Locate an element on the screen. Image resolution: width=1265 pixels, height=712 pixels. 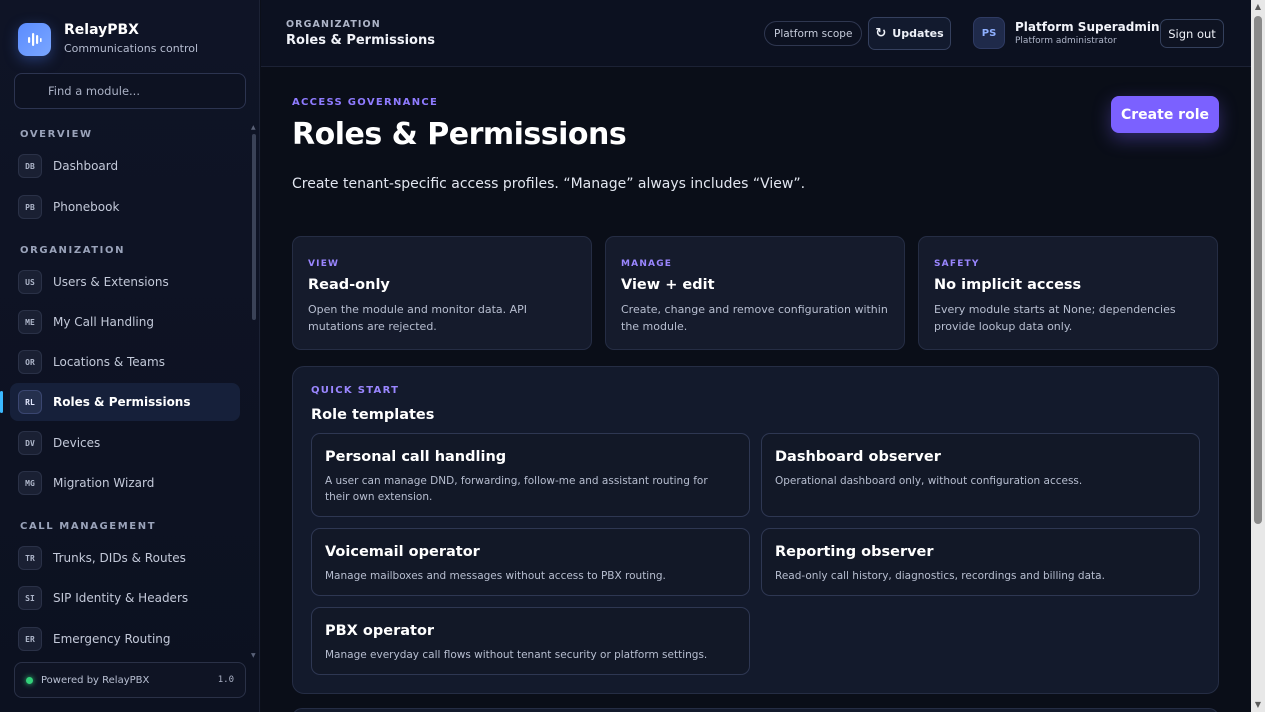
avatar: PS is located at coordinates (989, 33).